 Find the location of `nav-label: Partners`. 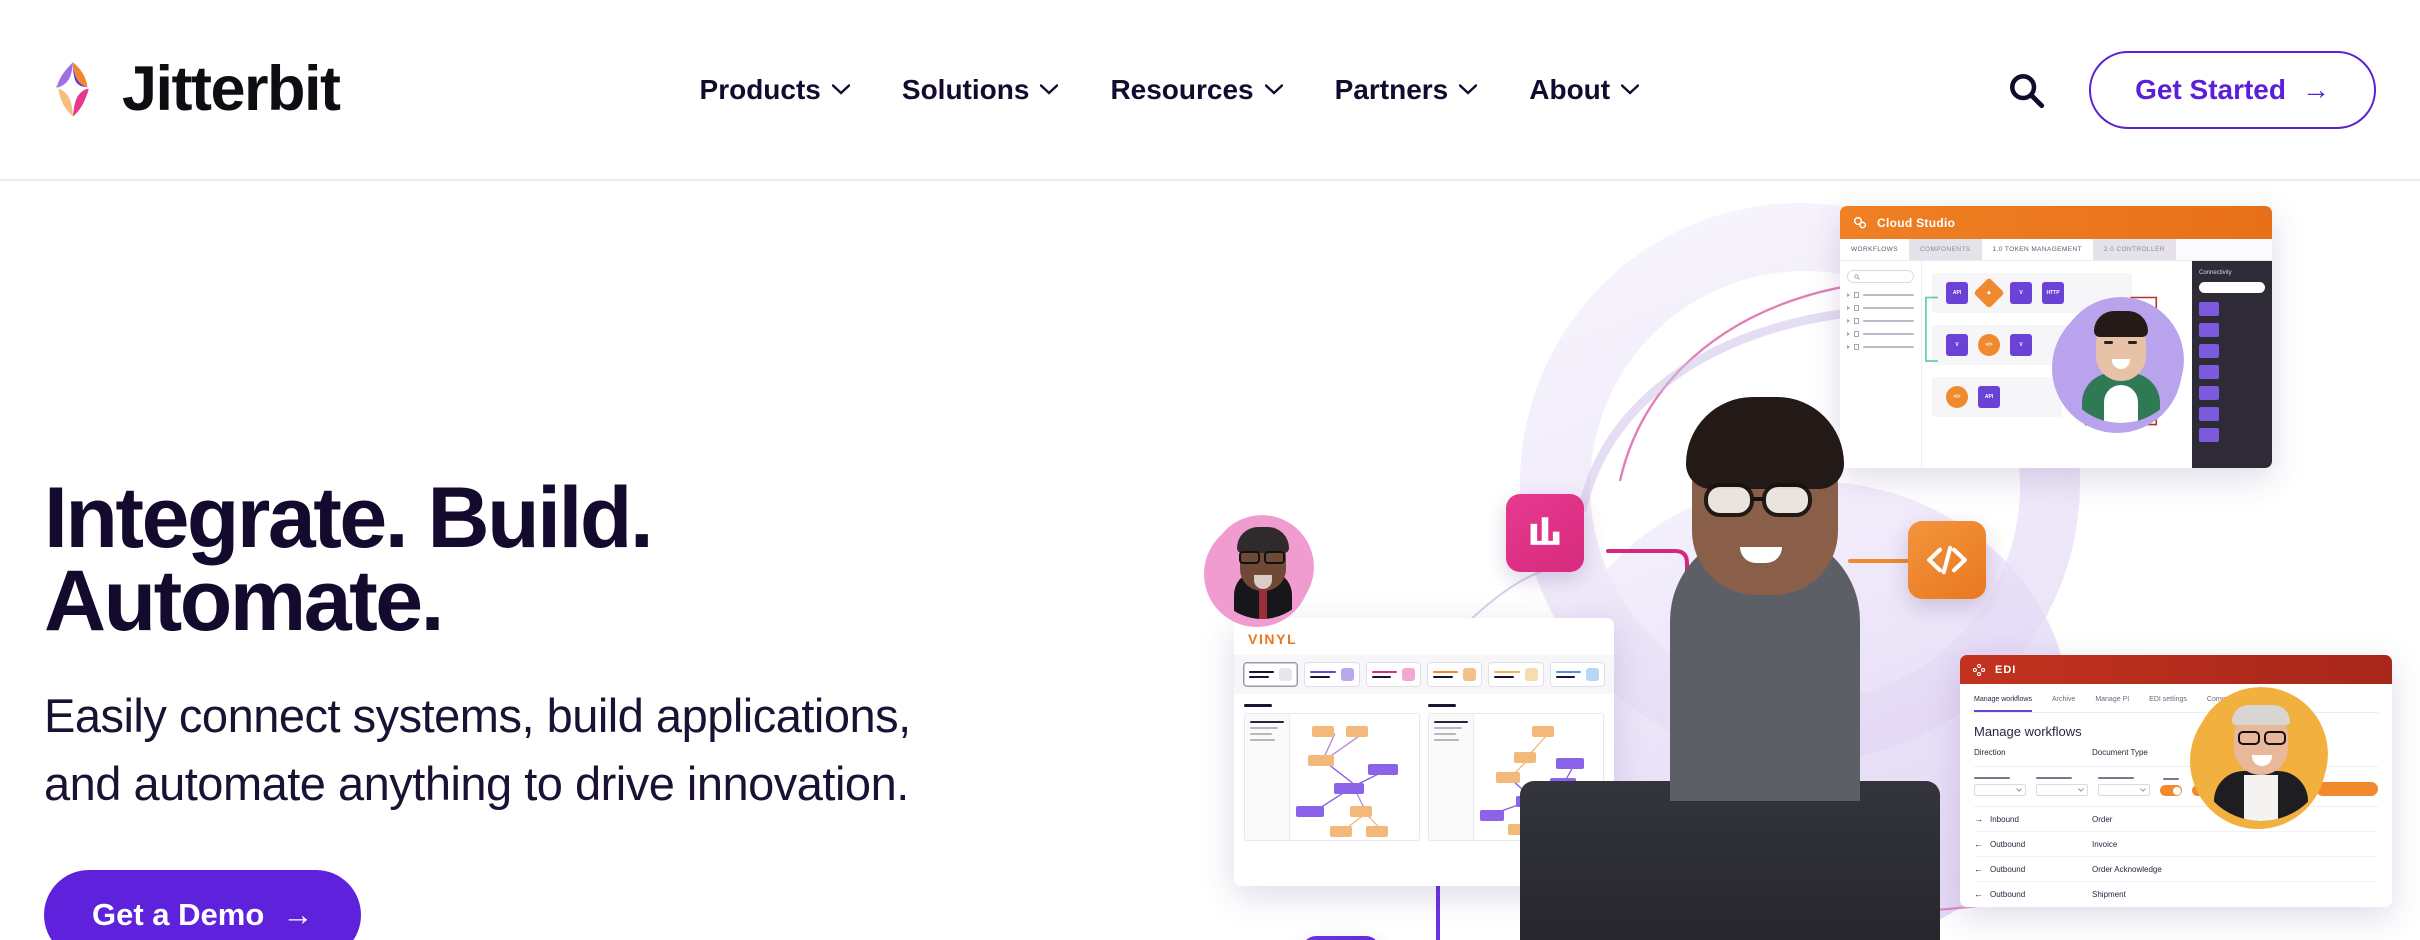

nav-label: Partners is located at coordinates (1391, 89).